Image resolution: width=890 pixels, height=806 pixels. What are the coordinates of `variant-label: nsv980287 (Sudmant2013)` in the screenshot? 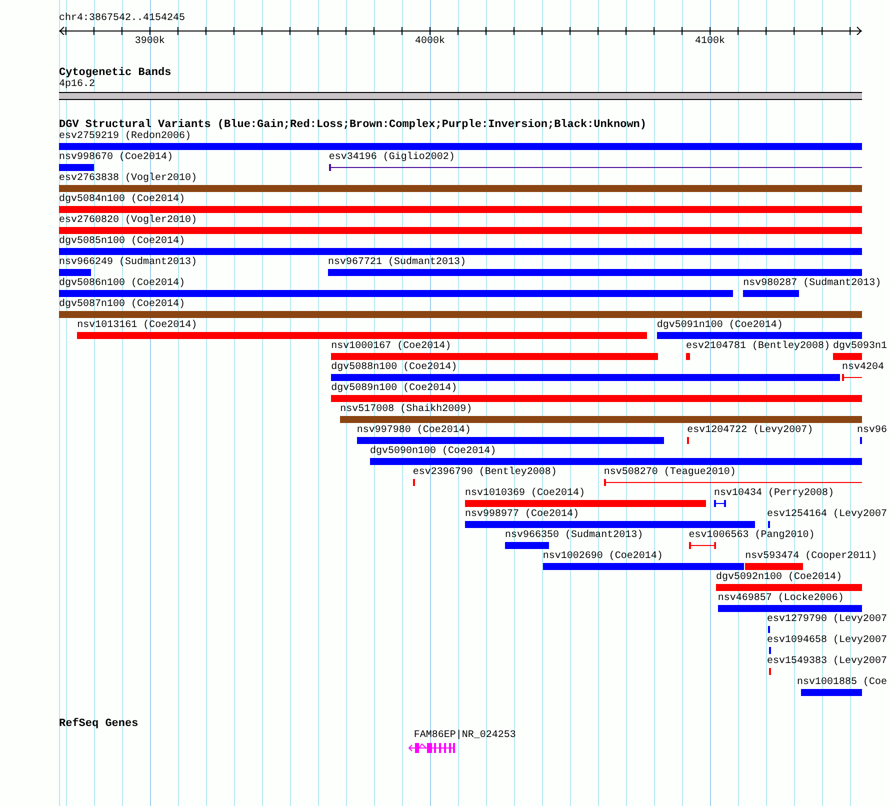 It's located at (812, 284).